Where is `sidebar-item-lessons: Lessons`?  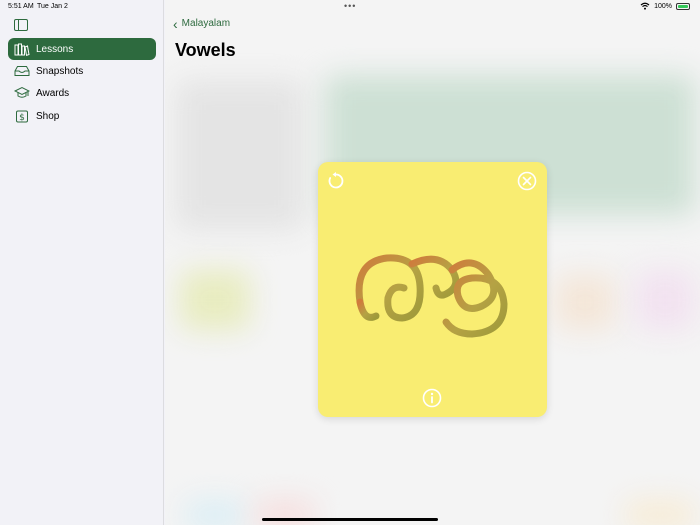 sidebar-item-lessons: Lessons is located at coordinates (82, 49).